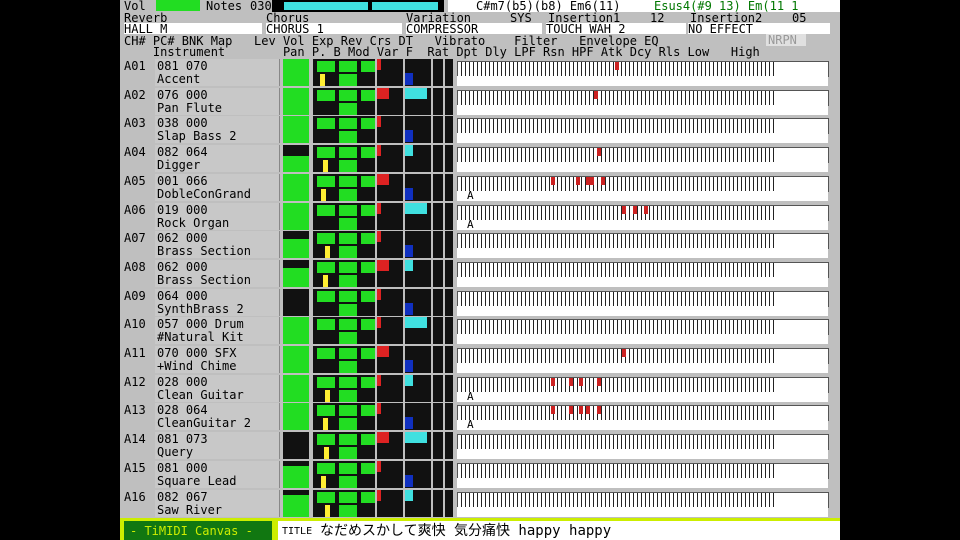 The width and height of the screenshot is (960, 540). I want to click on instrument-box: 028 000 Clean Guitar, so click(217, 388).